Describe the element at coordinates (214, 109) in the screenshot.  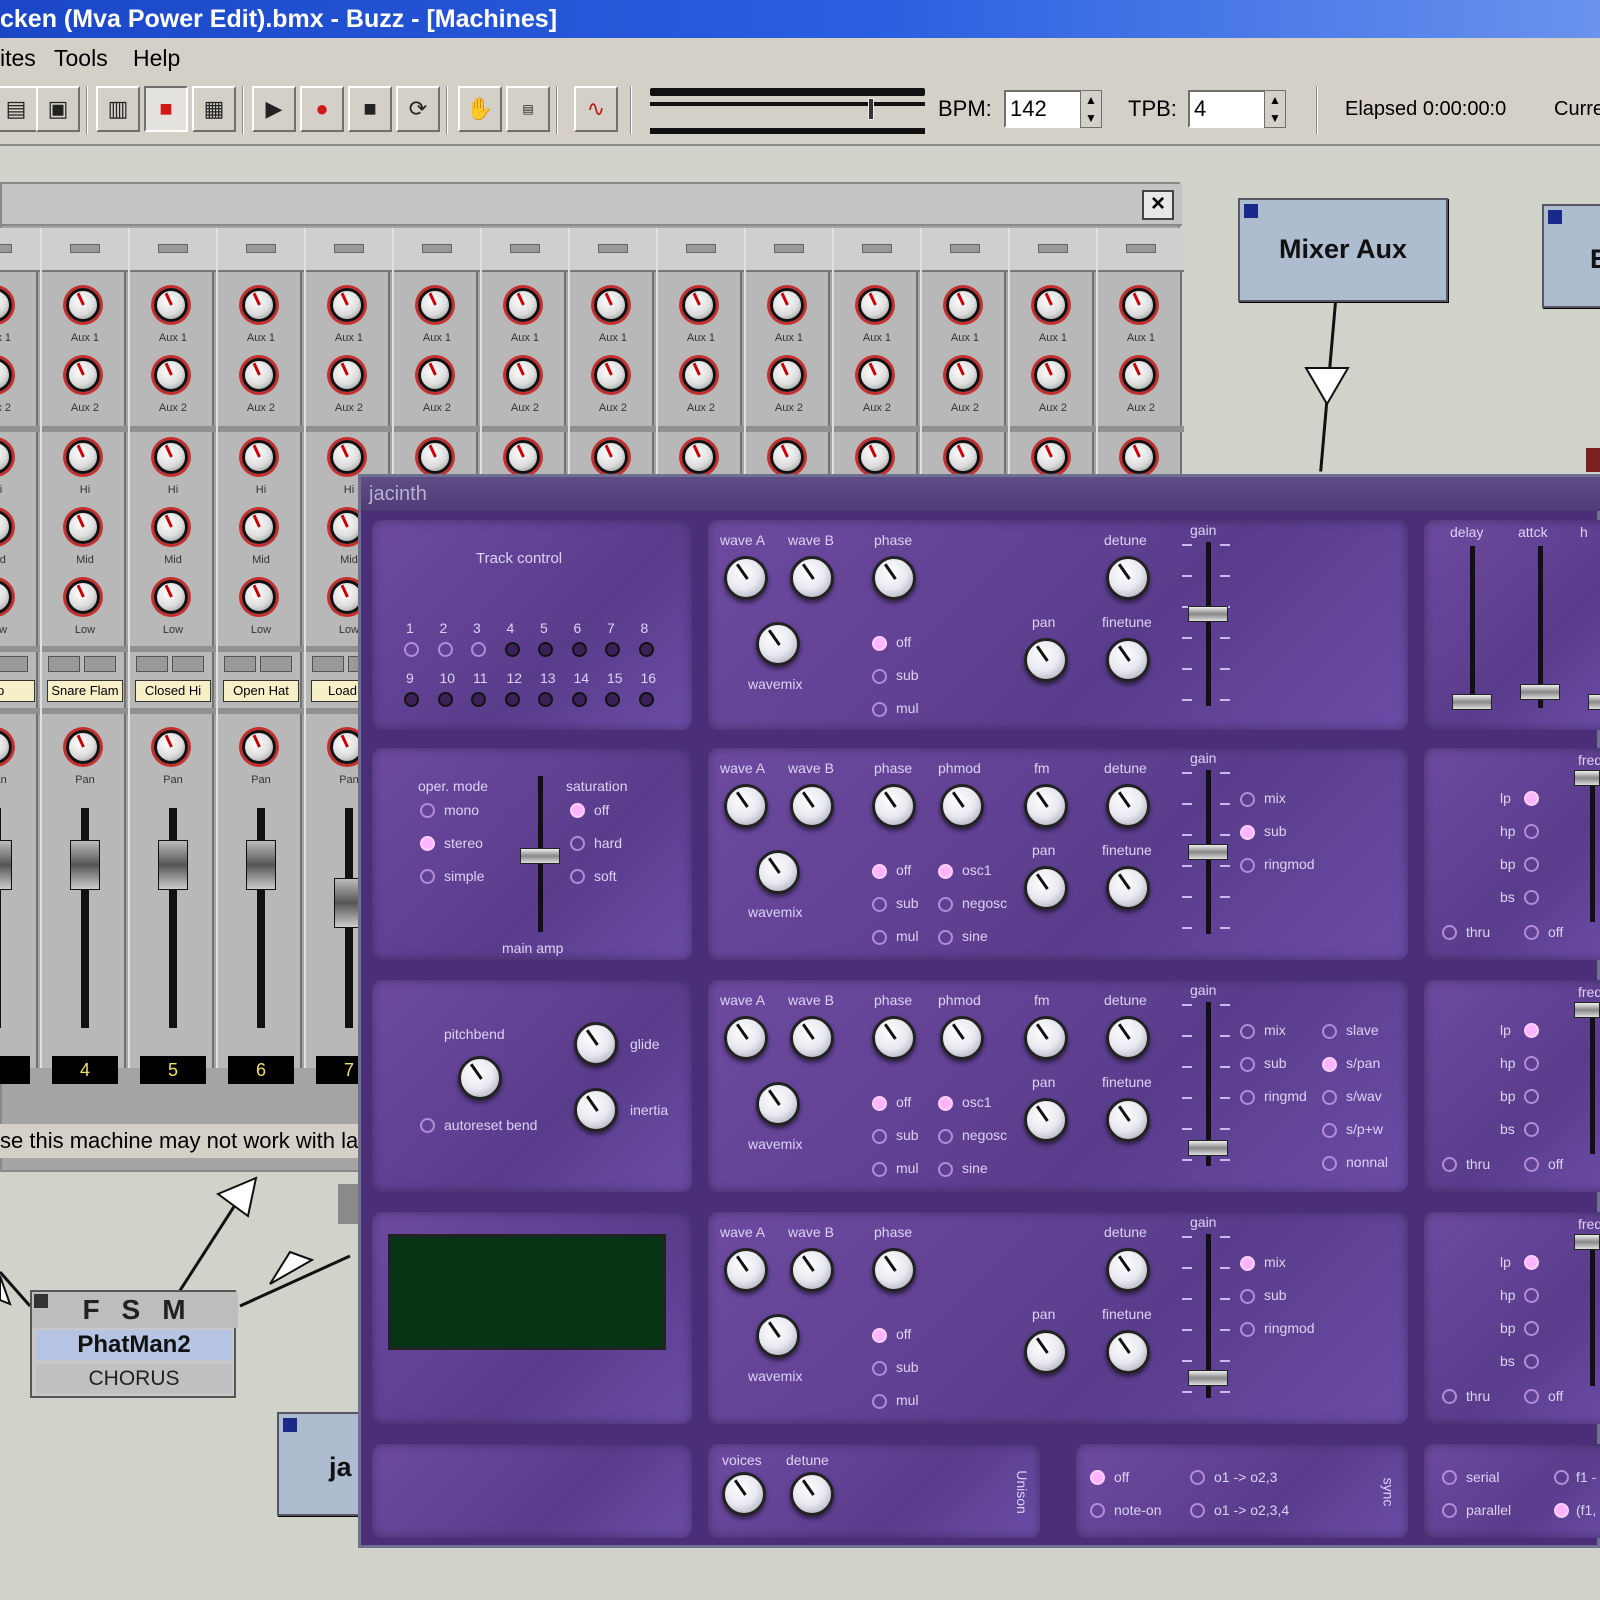
I see `sequence-view-button: ▦` at that location.